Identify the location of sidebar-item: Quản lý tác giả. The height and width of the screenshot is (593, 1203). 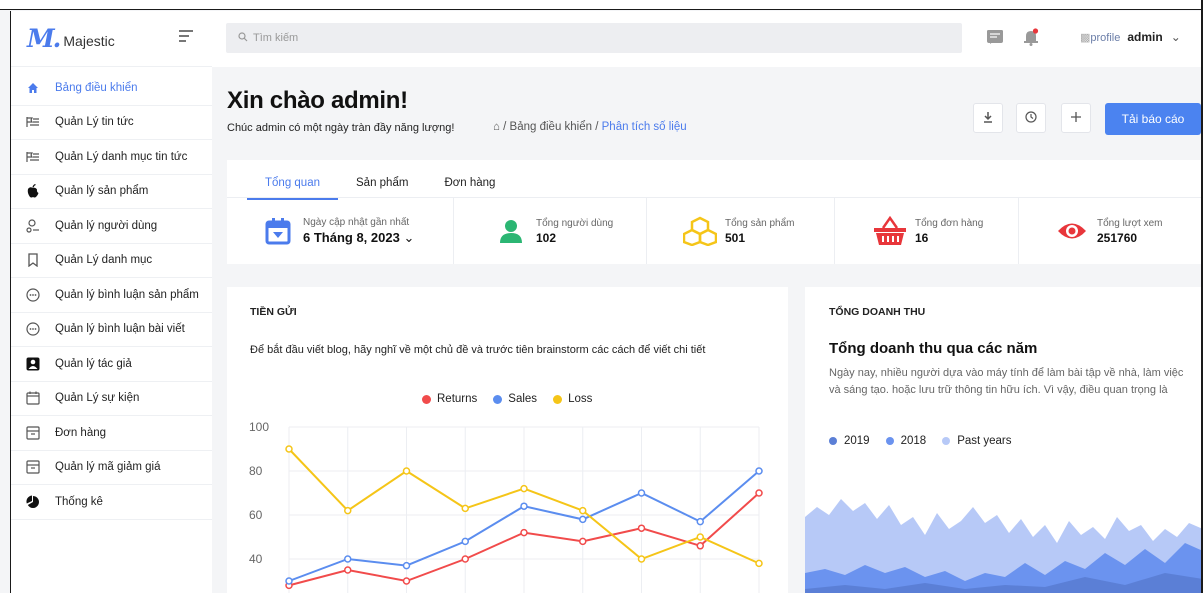
(111, 364).